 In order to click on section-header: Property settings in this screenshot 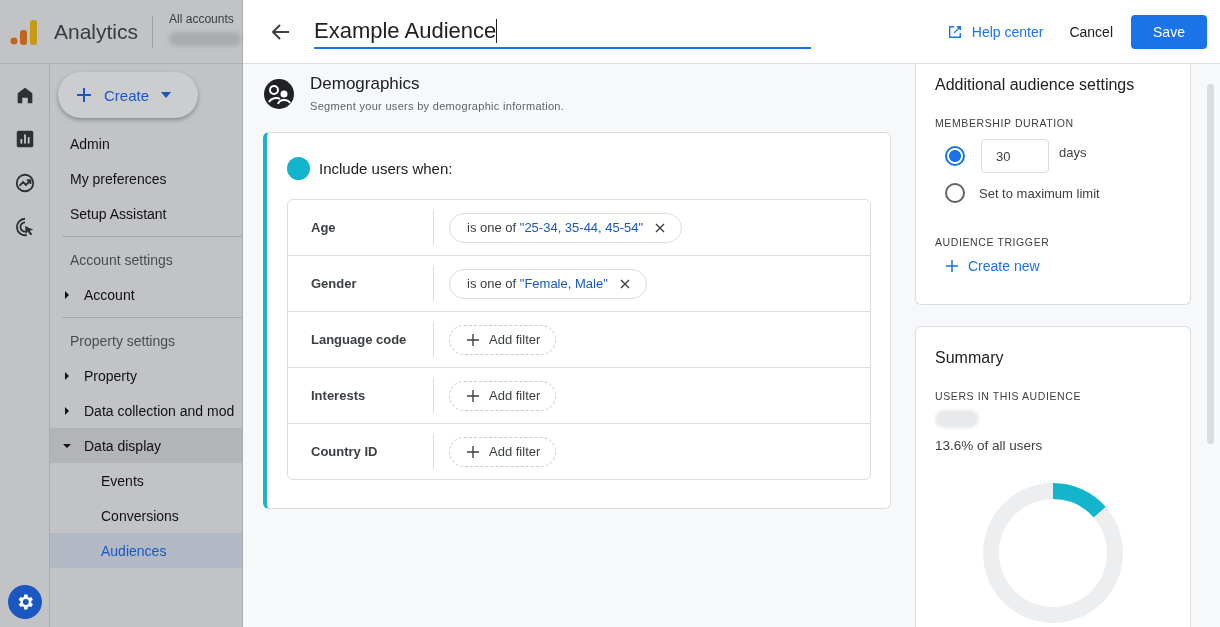, I will do `click(123, 341)`.